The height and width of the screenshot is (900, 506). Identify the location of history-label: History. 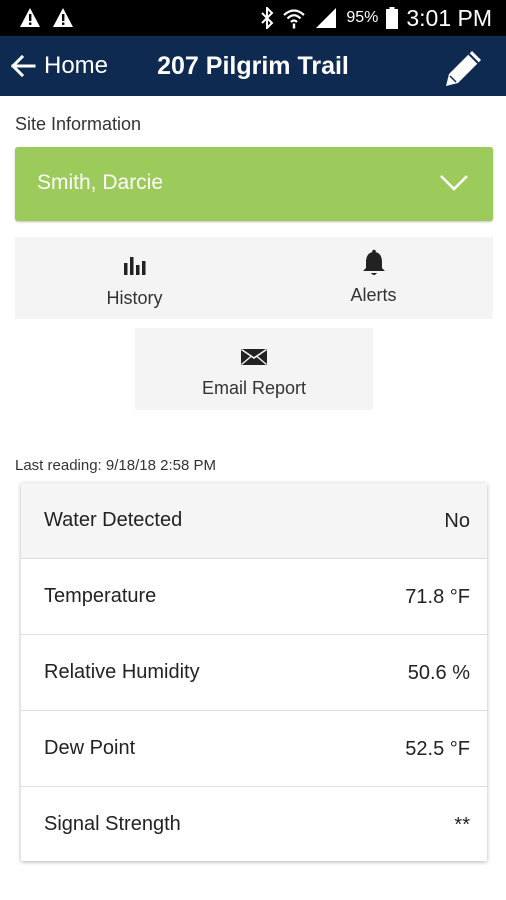
(134, 298).